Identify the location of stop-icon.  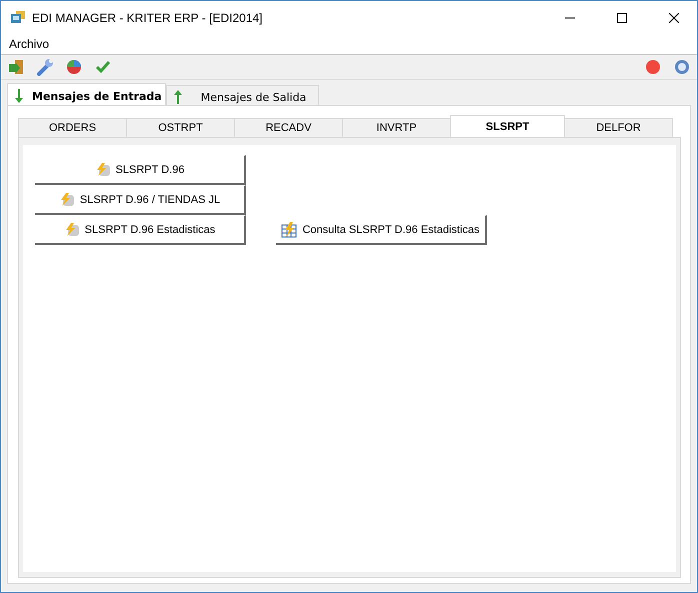
(653, 67).